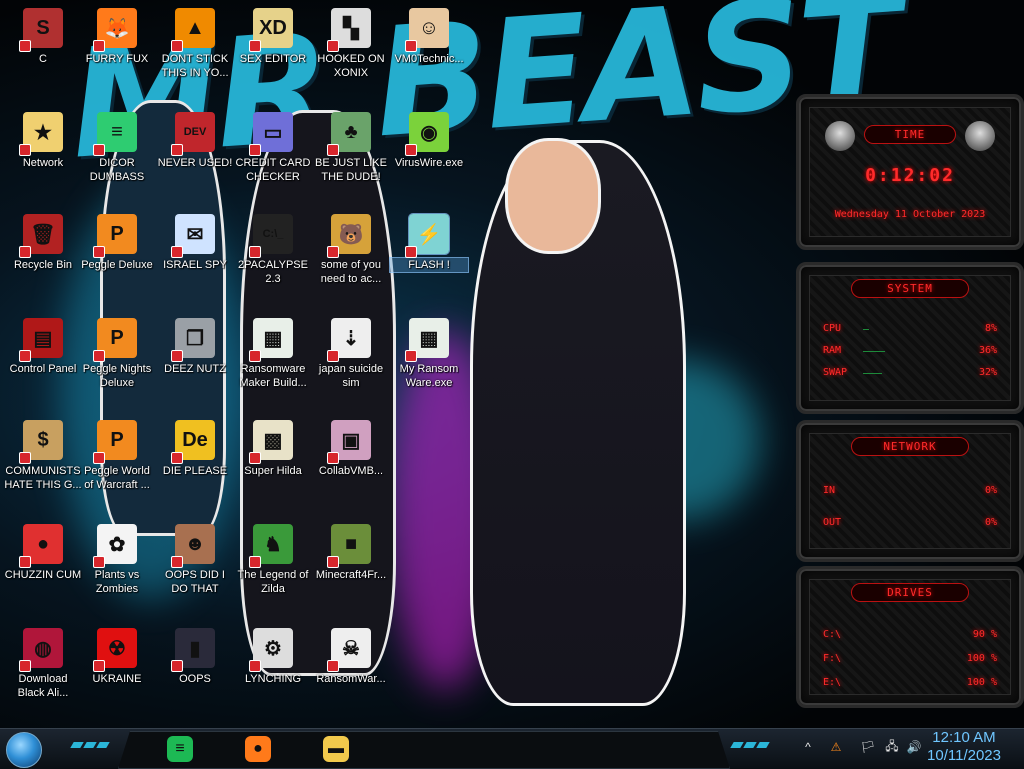 Image resolution: width=1024 pixels, height=769 pixels. I want to click on gadget-row: OUT 0%, so click(910, 524).